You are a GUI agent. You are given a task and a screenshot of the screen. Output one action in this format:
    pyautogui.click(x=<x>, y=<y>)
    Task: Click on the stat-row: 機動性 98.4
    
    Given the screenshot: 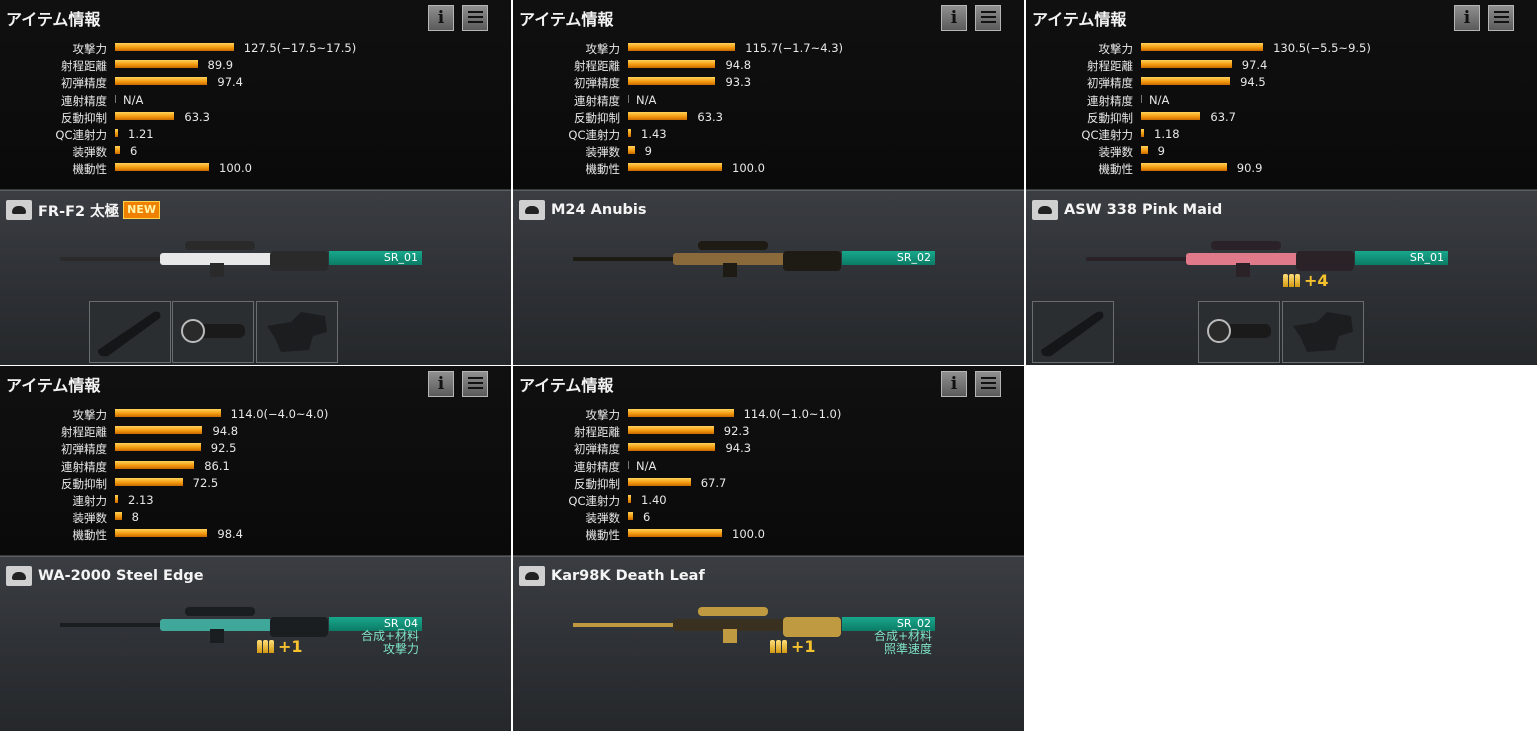 What is the action you would take?
    pyautogui.click(x=255, y=534)
    